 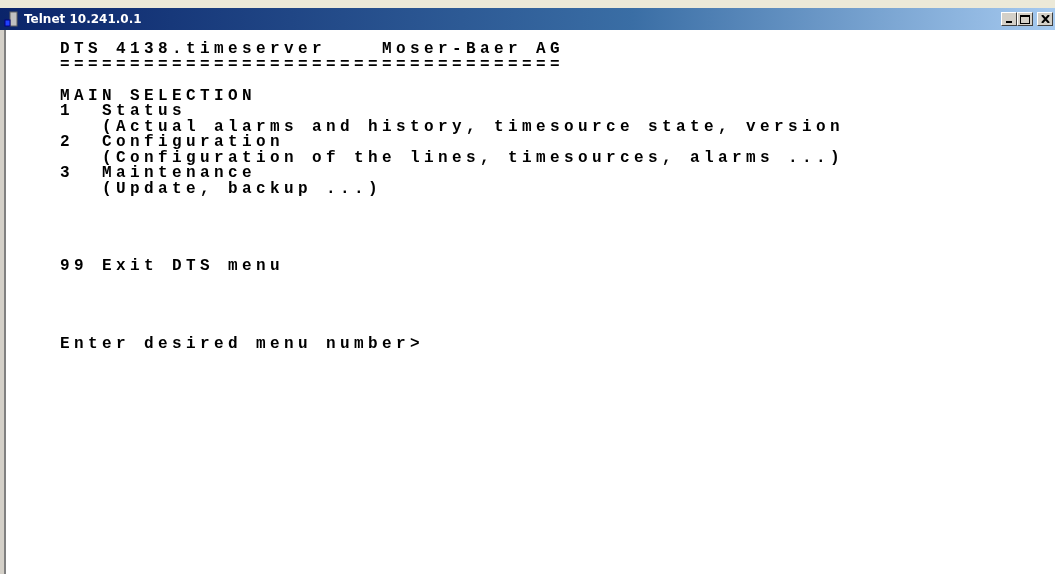 I want to click on close-icon, so click(x=1045, y=19).